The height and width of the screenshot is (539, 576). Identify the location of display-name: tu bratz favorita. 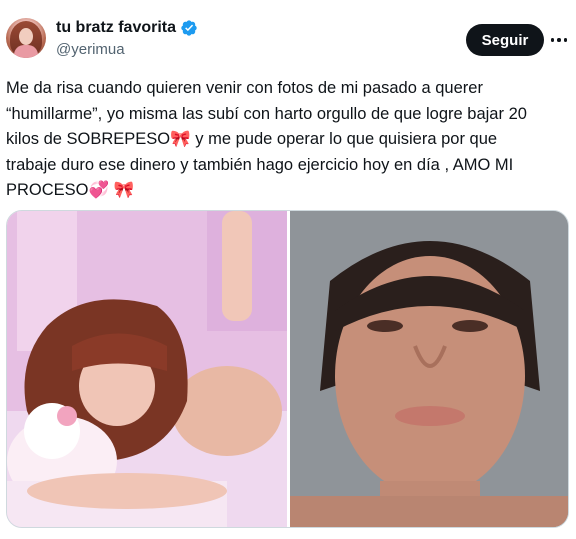
(116, 28).